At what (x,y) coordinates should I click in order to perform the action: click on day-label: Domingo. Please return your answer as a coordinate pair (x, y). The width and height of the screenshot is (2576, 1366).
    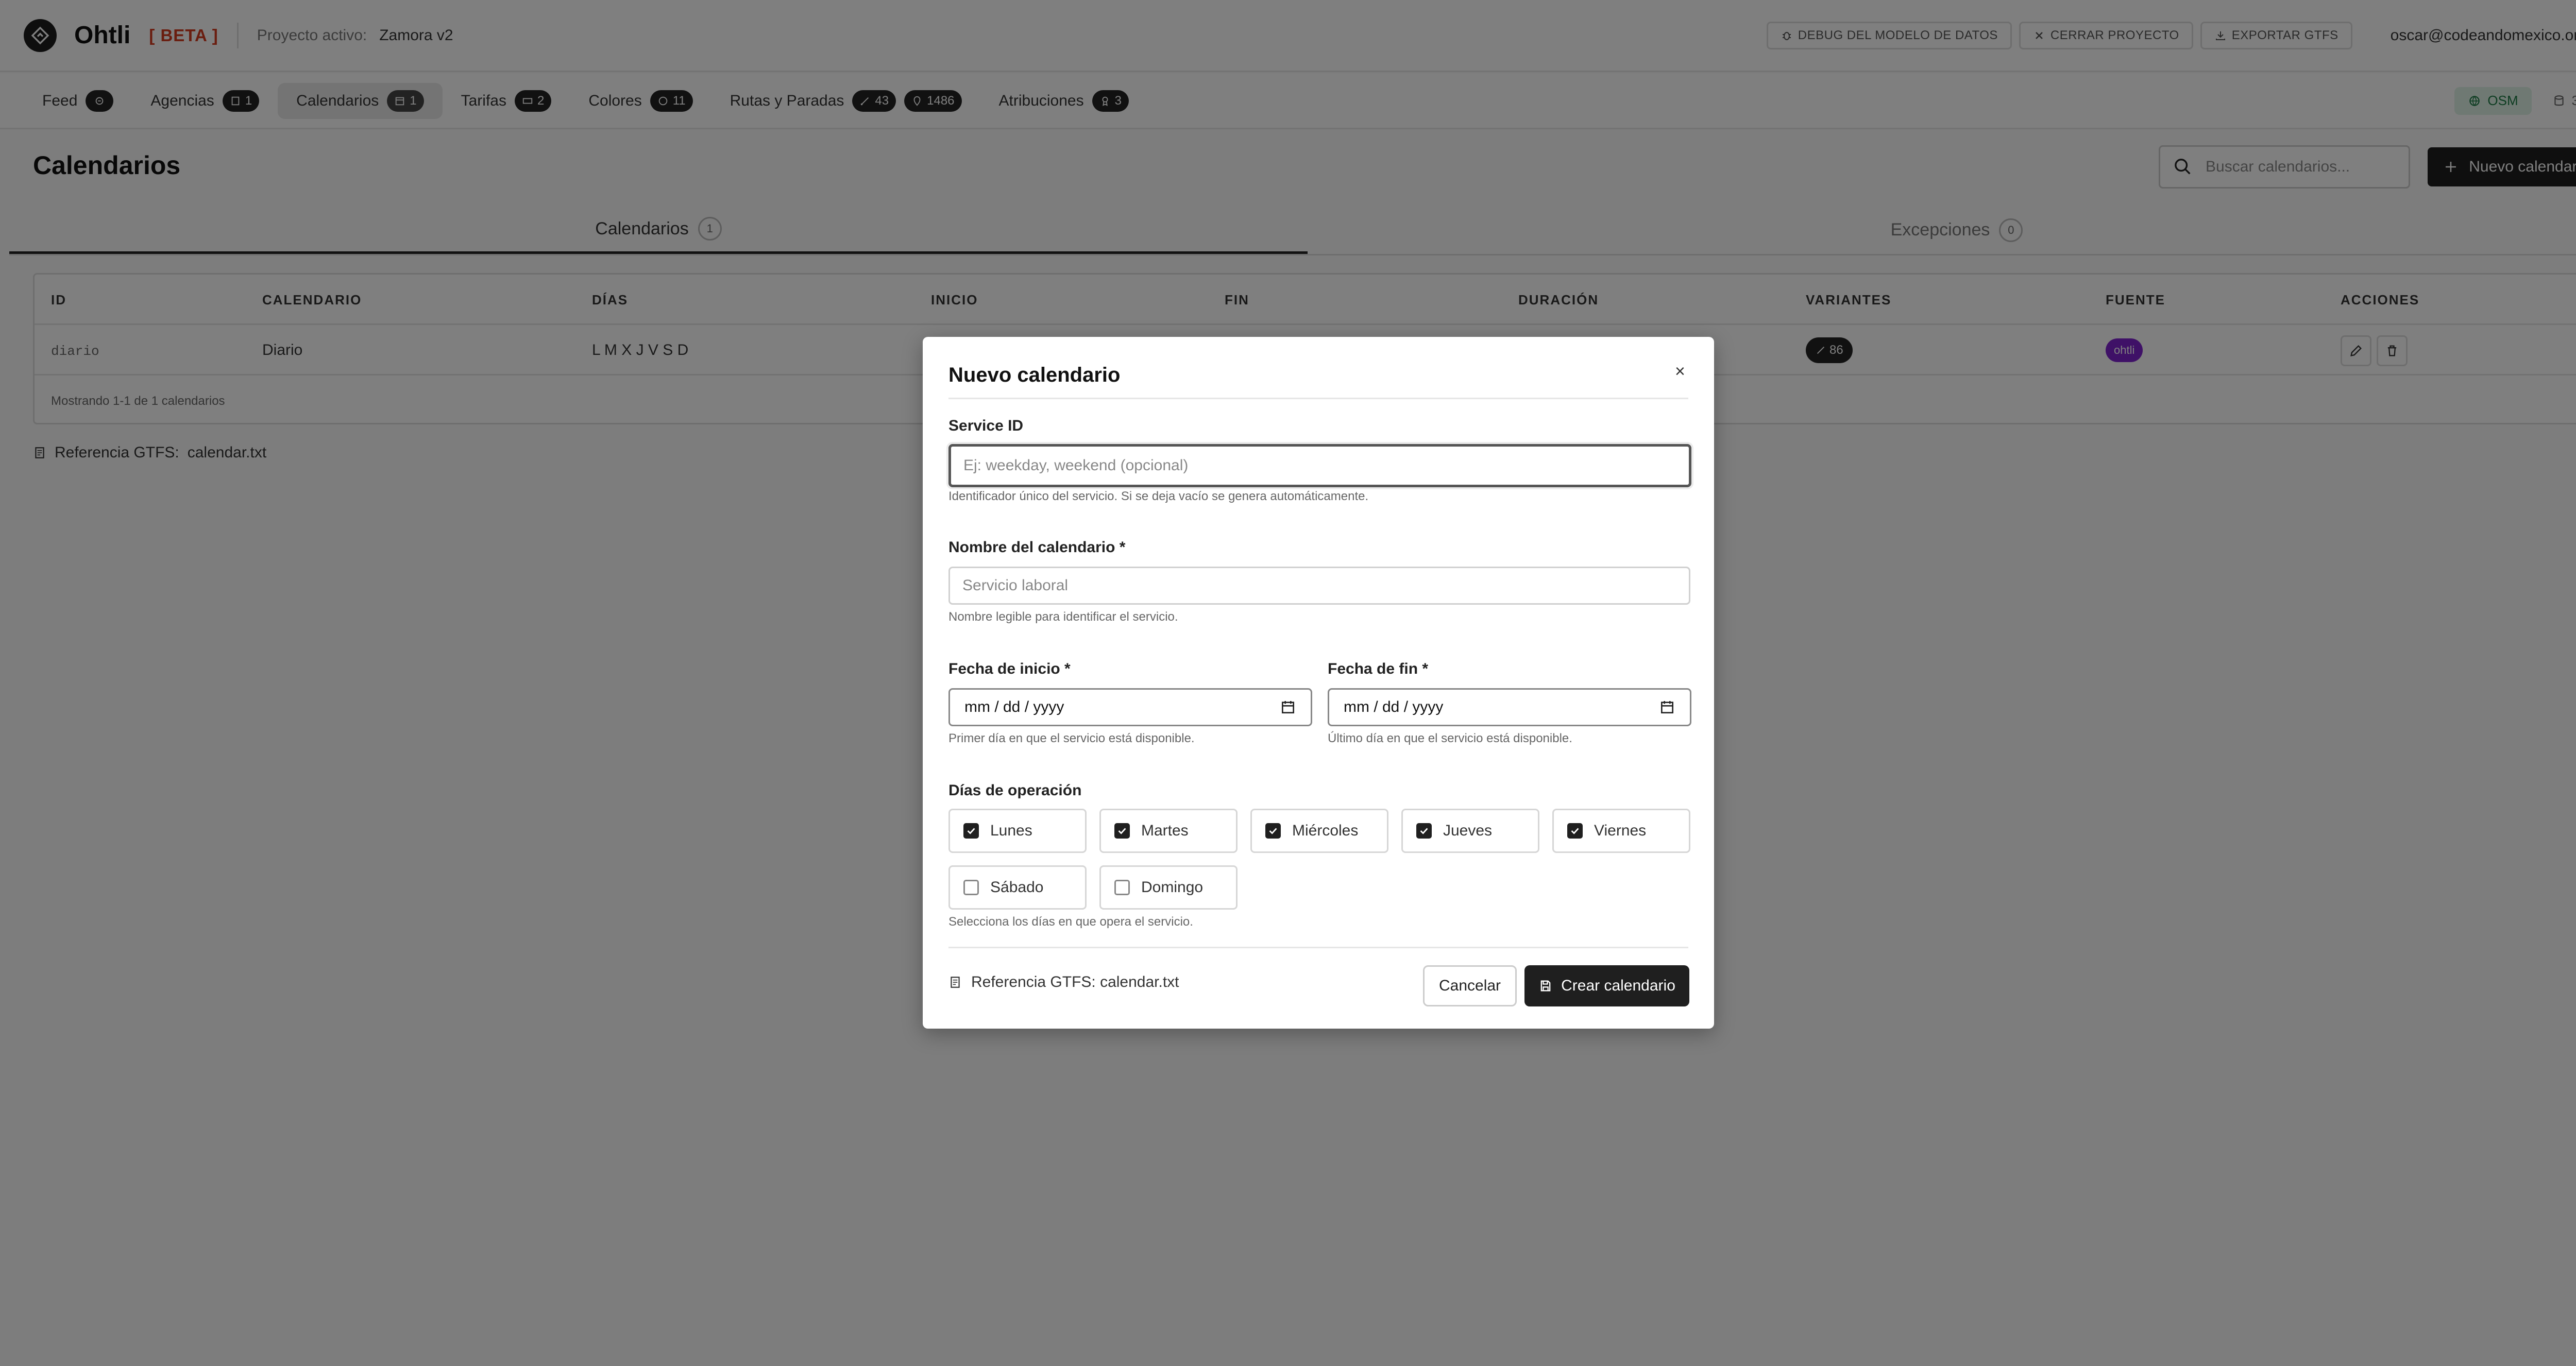
    Looking at the image, I should click on (1172, 887).